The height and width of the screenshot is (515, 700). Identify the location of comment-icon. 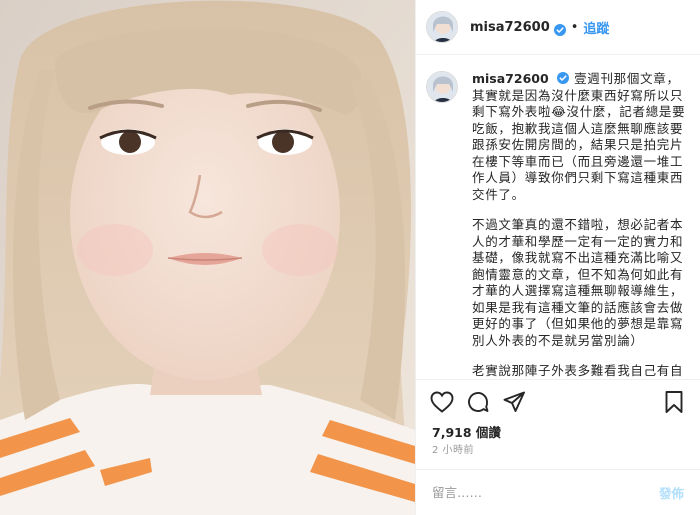
(478, 402).